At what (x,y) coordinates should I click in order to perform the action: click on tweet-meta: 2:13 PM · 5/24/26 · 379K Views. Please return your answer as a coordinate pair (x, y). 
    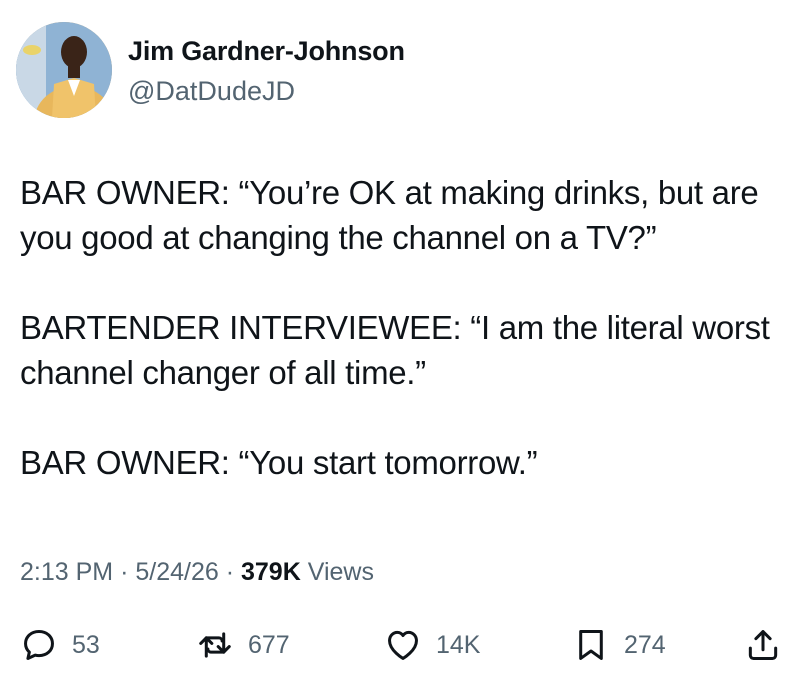
    Looking at the image, I should click on (197, 572).